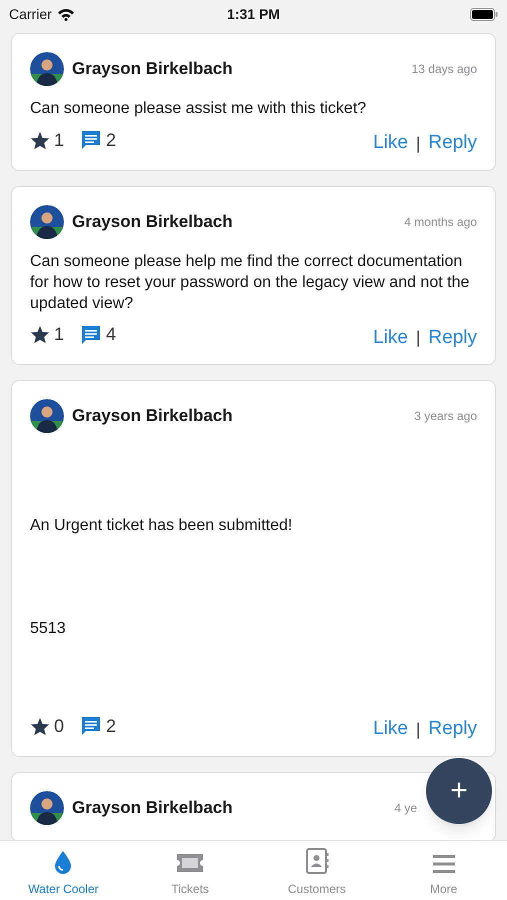  What do you see at coordinates (30, 14) in the screenshot?
I see `carrier-label: Carrier` at bounding box center [30, 14].